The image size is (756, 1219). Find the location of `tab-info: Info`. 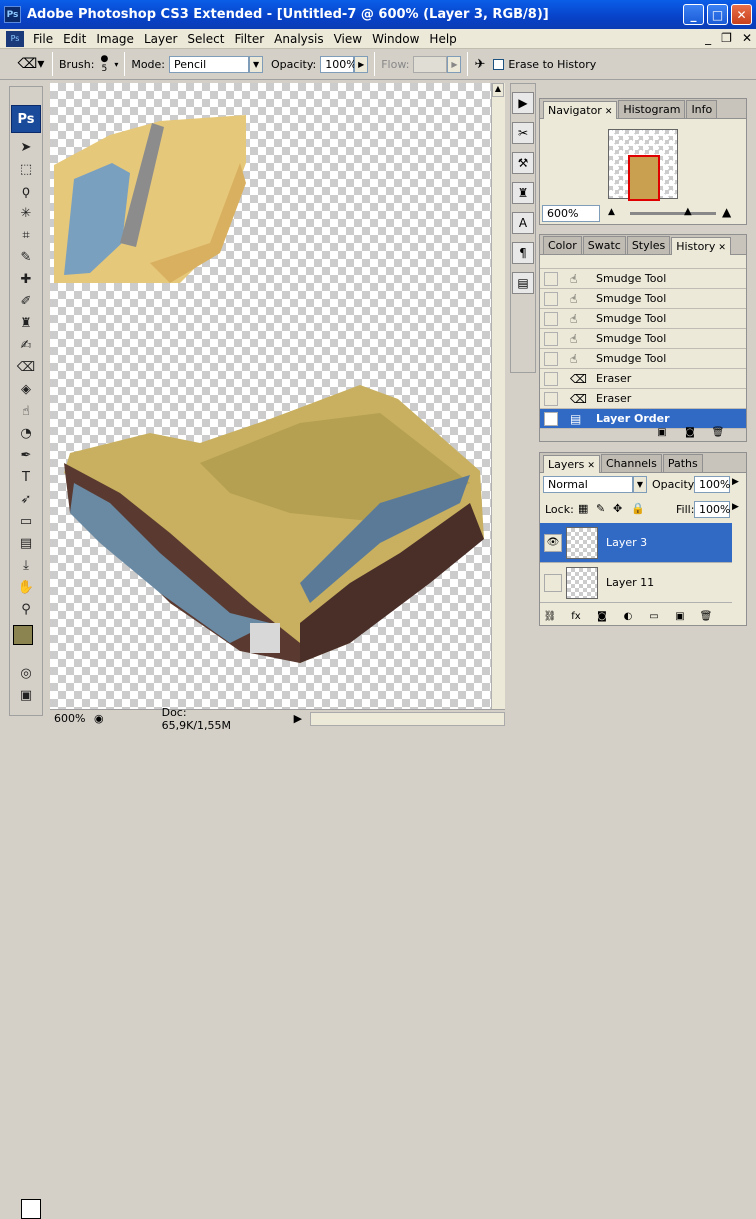

tab-info: Info is located at coordinates (702, 109).